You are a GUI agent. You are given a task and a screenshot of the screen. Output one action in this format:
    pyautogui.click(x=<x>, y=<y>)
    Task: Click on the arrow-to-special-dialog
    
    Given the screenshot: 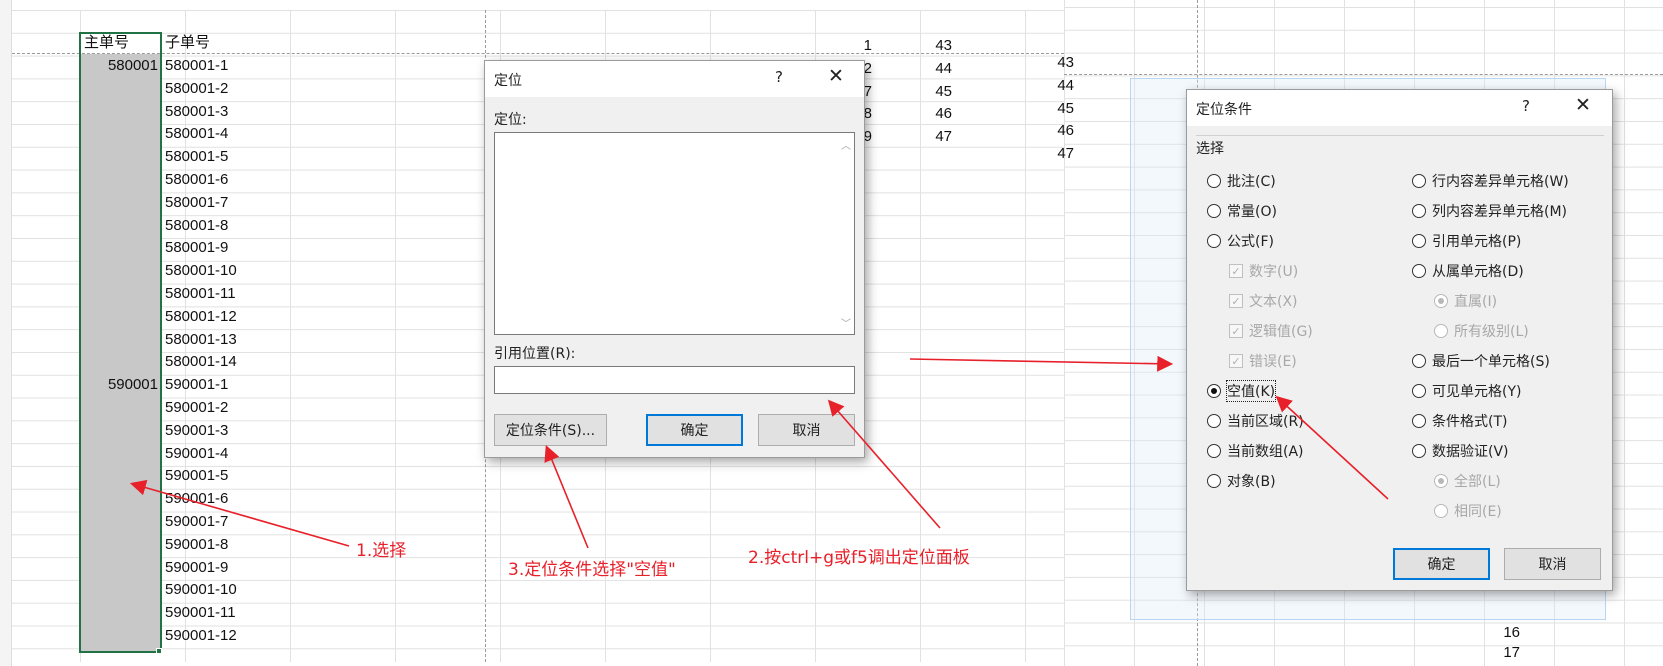 What is the action you would take?
    pyautogui.click(x=1041, y=363)
    